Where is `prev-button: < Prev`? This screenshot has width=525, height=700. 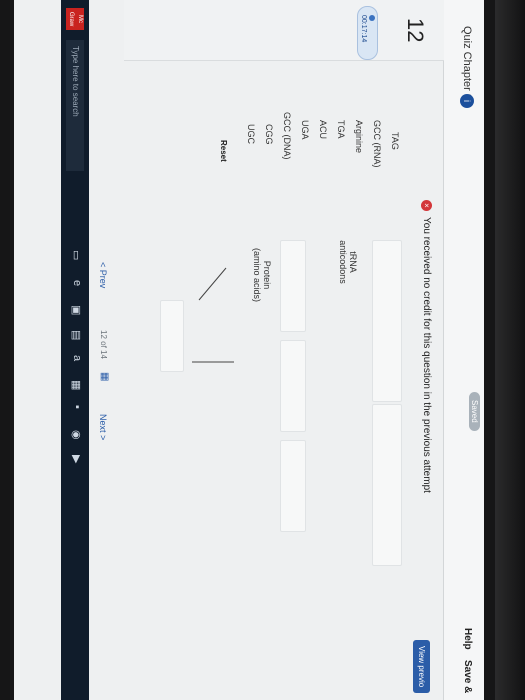 prev-button: < Prev is located at coordinates (103, 275).